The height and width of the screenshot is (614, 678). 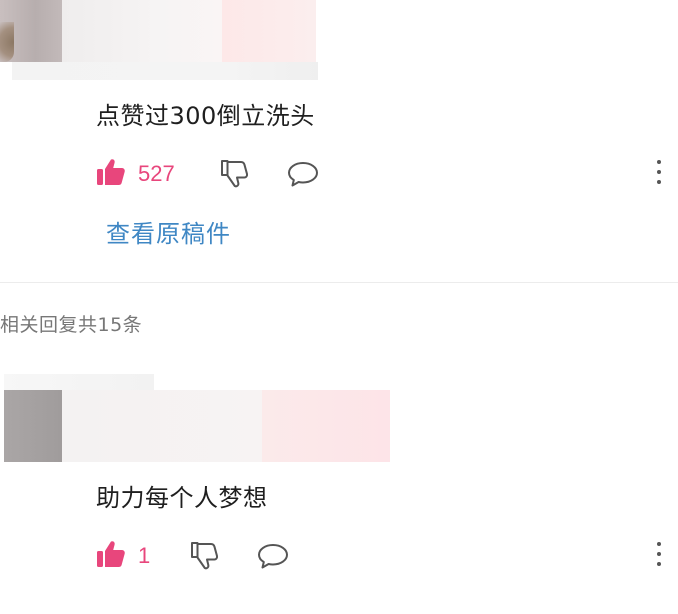 What do you see at coordinates (182, 498) in the screenshot?
I see `comment-text: 助力每个人梦想` at bounding box center [182, 498].